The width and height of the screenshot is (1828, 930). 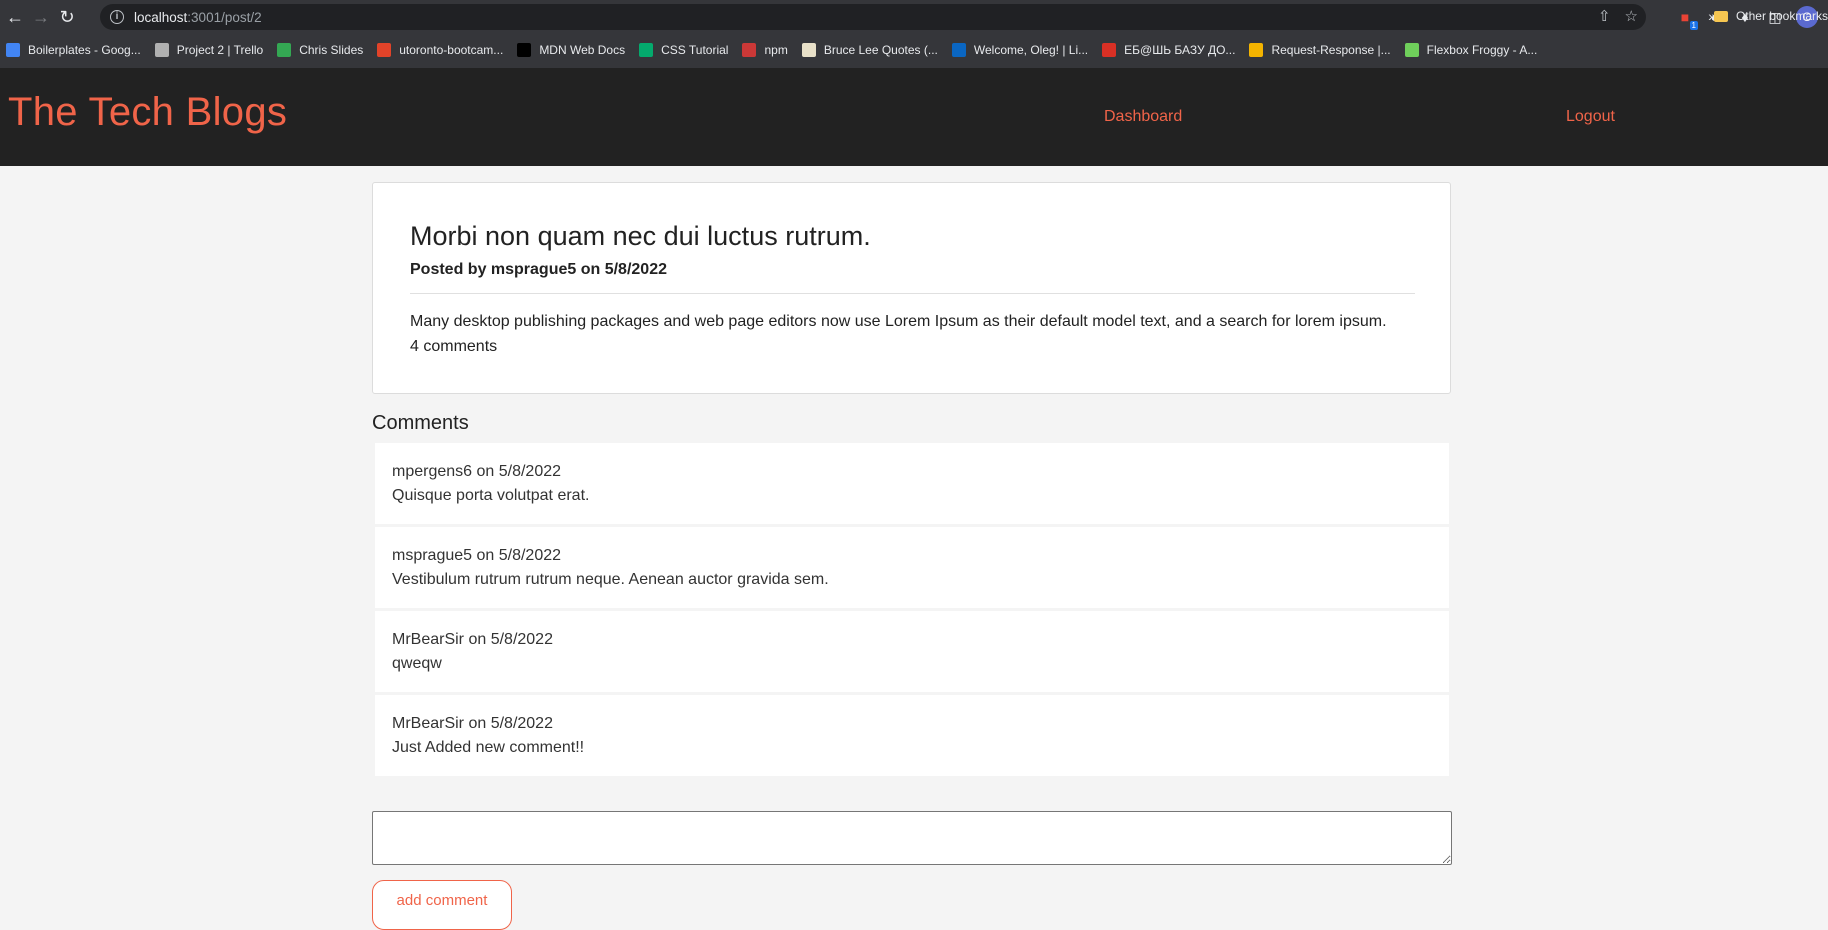 What do you see at coordinates (477, 555) in the screenshot?
I see `comment-meta: msprague5 on 5/8/2022` at bounding box center [477, 555].